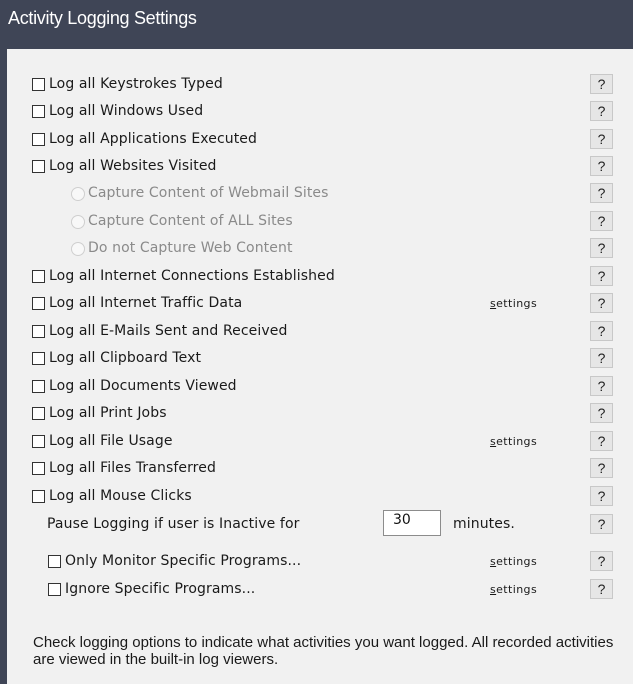 The image size is (633, 684). What do you see at coordinates (78, 249) in the screenshot?
I see `capture-none-radio` at bounding box center [78, 249].